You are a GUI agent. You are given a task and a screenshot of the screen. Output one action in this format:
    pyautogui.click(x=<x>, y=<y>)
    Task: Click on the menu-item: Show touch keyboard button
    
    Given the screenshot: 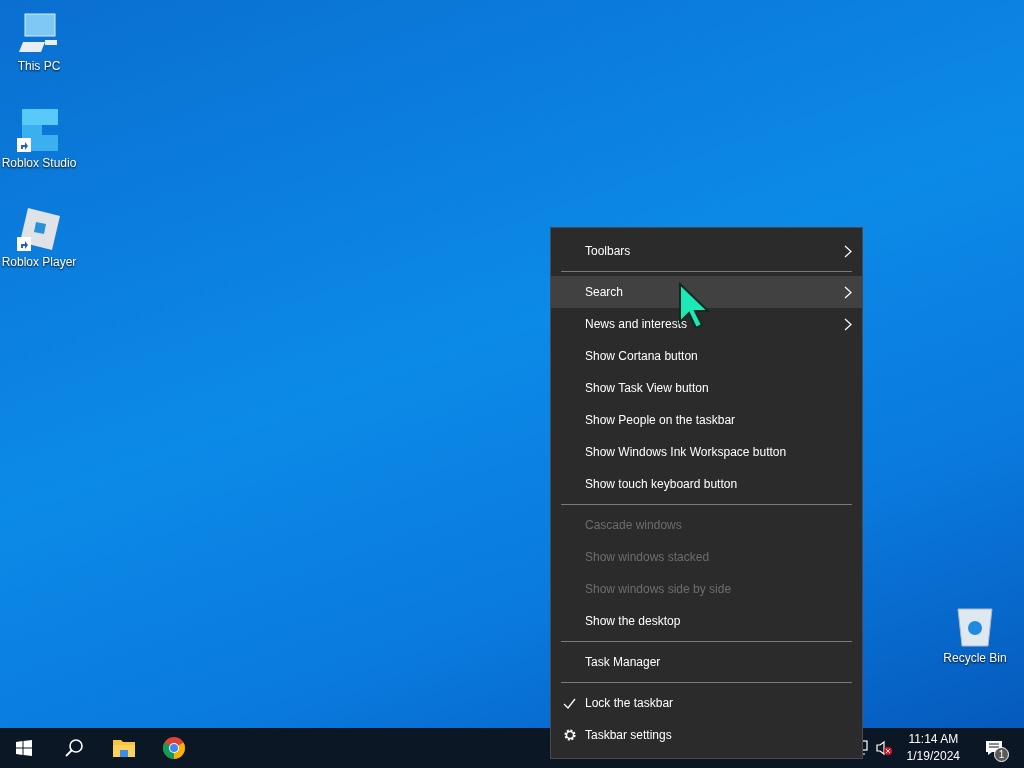 What is the action you would take?
    pyautogui.click(x=706, y=484)
    